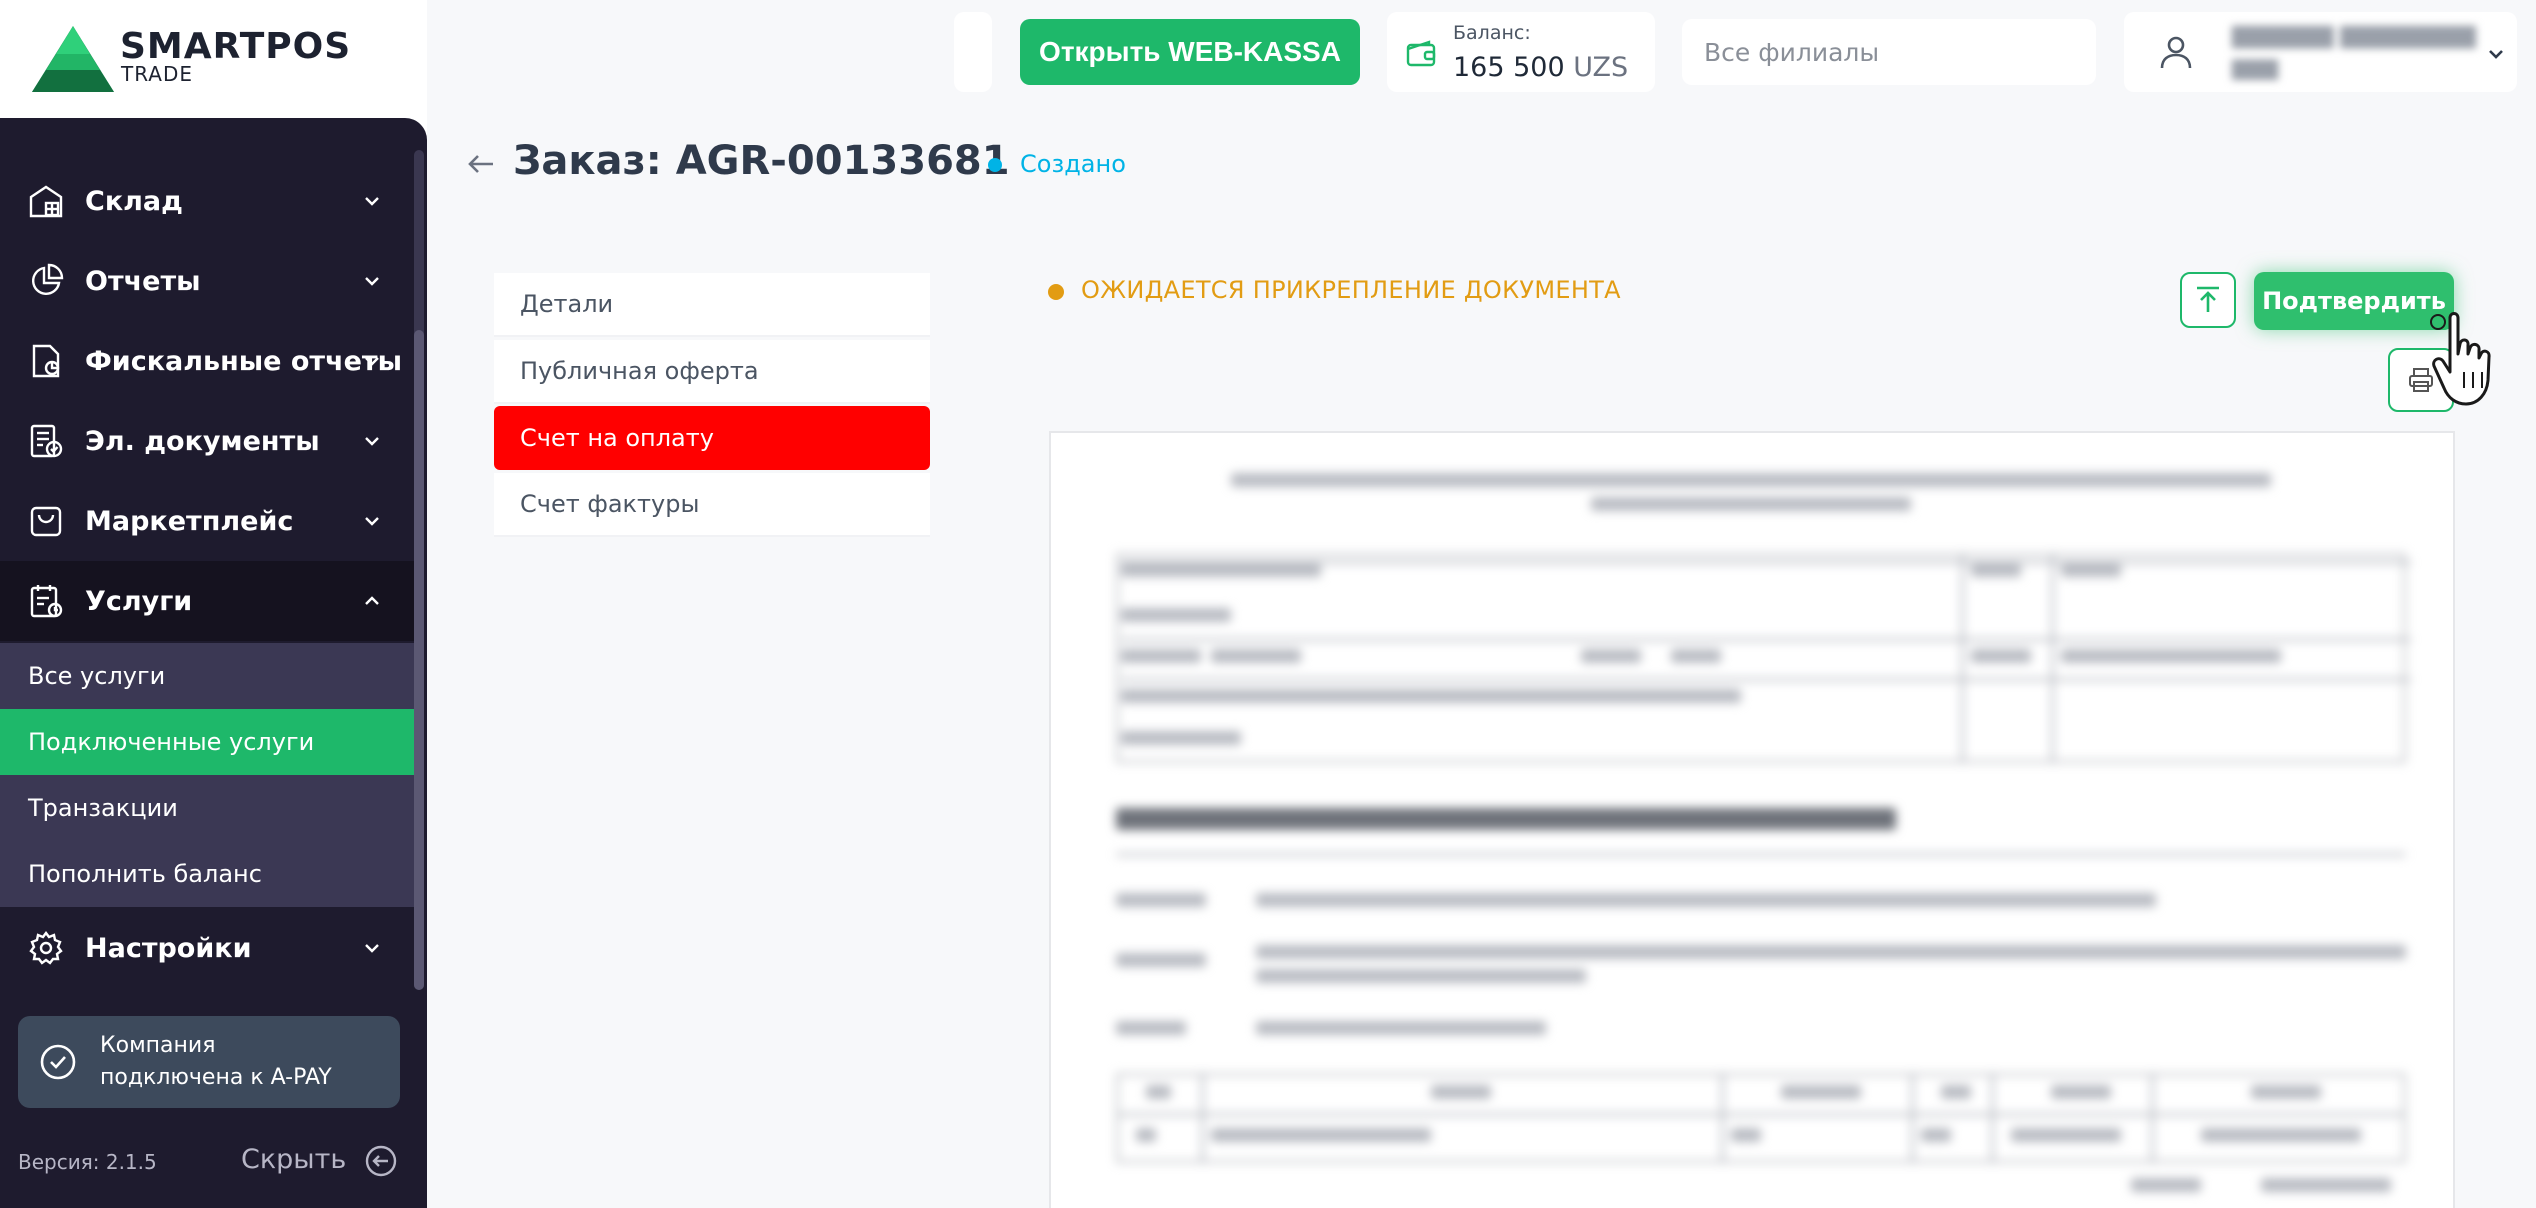 The width and height of the screenshot is (2536, 1208). What do you see at coordinates (46, 361) in the screenshot?
I see `fiscal-report-icon` at bounding box center [46, 361].